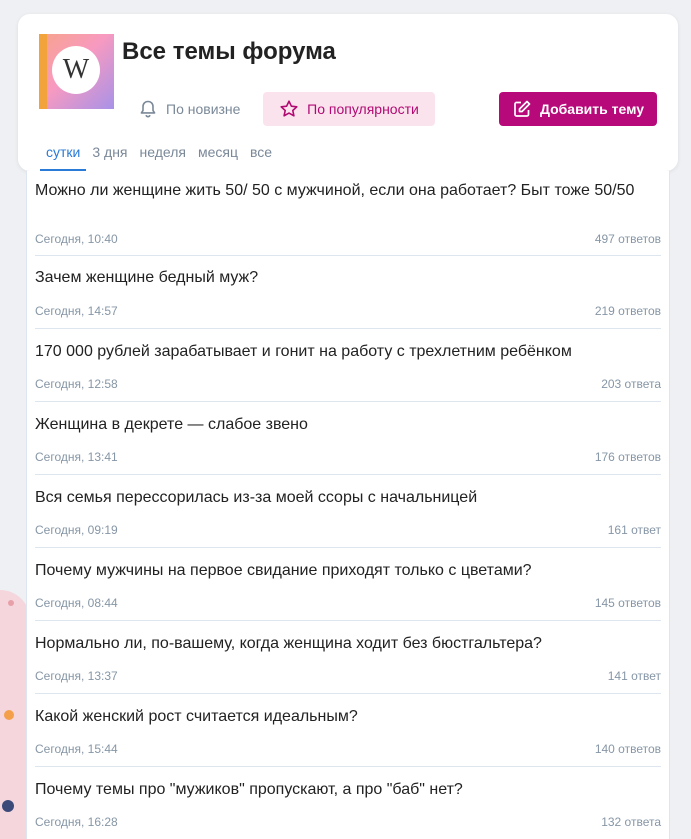 This screenshot has width=691, height=839. I want to click on topic-title: Зачем женщине бедный муж?, so click(335, 277).